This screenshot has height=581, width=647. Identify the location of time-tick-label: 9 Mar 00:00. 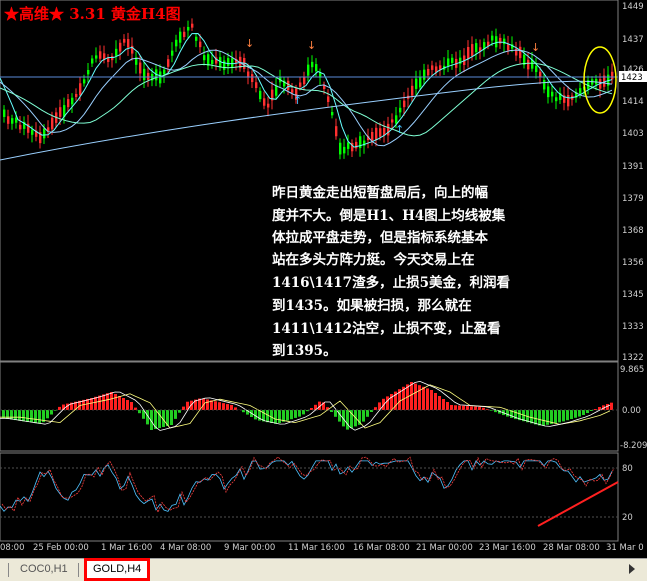
(249, 548).